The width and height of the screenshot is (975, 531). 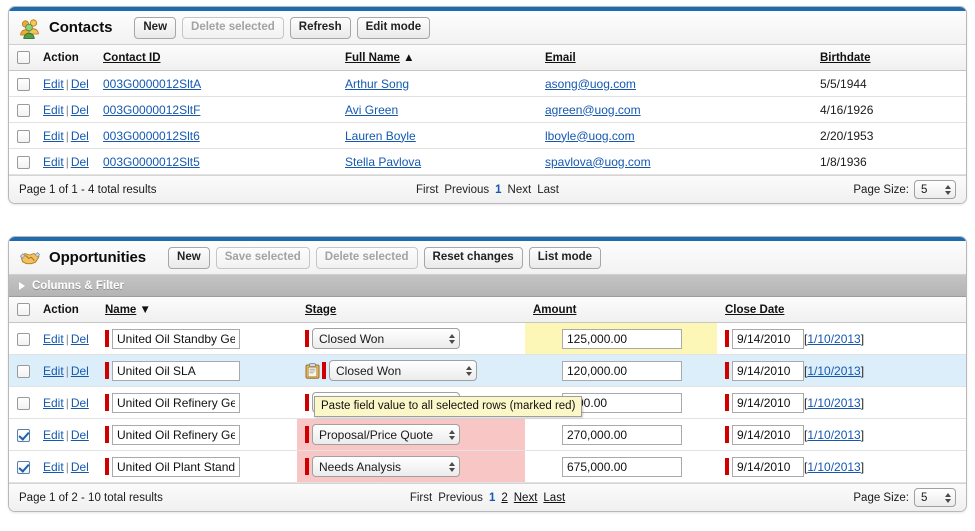 I want to click on opportunities-col-name: Name ▼, so click(x=197, y=310).